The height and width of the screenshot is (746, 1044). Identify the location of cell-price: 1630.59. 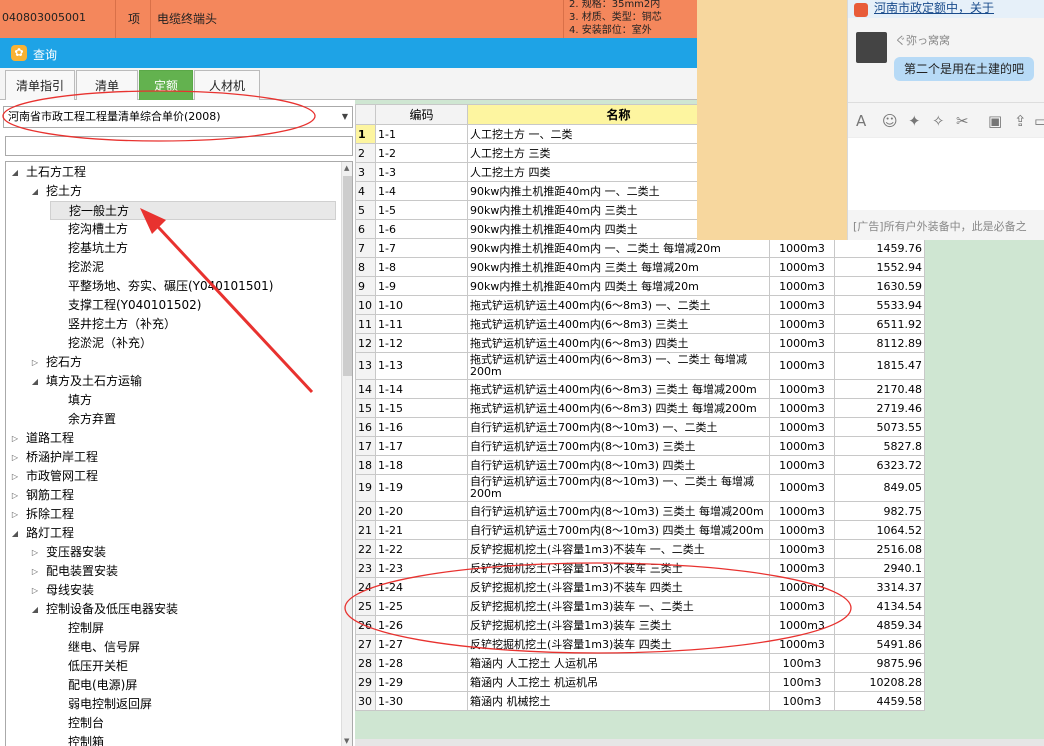
(879, 286).